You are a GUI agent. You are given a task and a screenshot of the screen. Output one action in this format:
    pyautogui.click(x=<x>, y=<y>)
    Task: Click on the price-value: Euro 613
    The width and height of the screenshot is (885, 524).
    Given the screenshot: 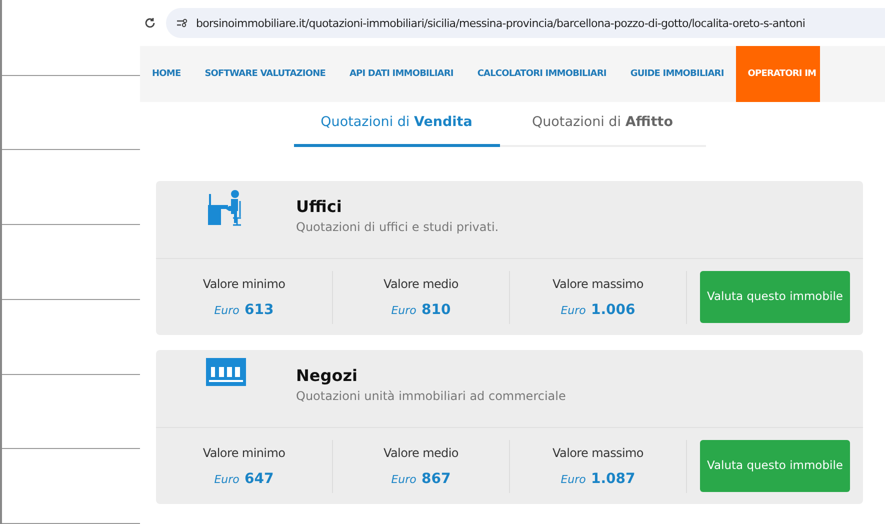 What is the action you would take?
    pyautogui.click(x=244, y=309)
    